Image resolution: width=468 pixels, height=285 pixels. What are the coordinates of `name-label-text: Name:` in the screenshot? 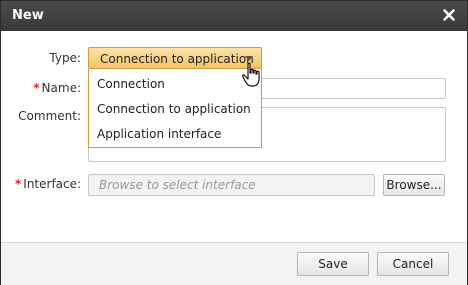 It's located at (61, 88).